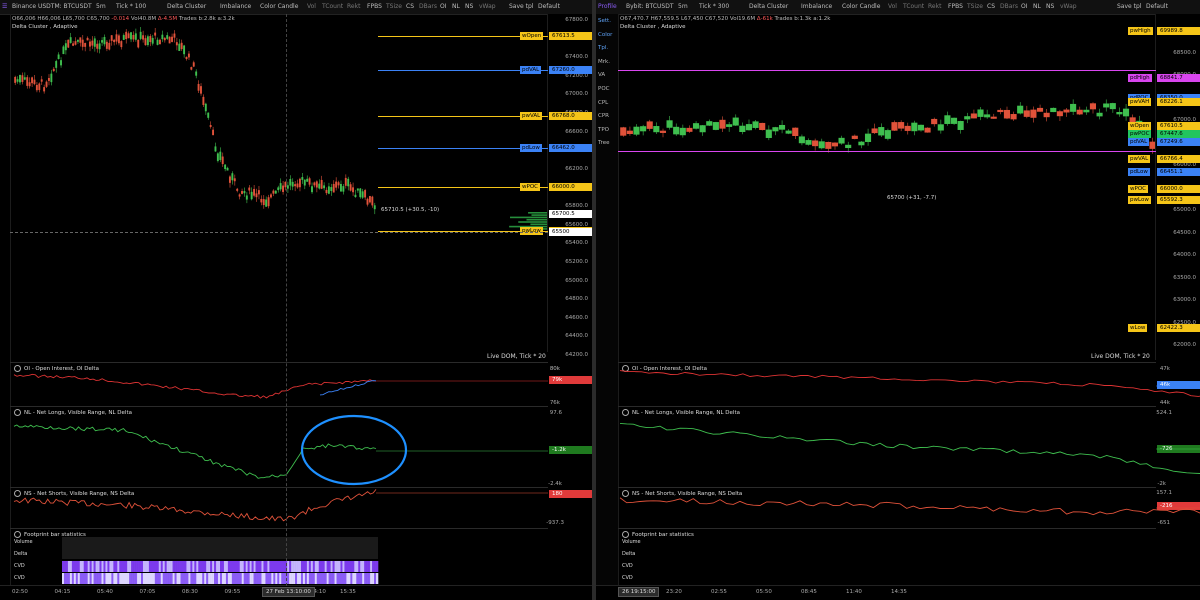 This screenshot has width=1200, height=600. What do you see at coordinates (570, 70) in the screenshot?
I see `level-price: 67260.0` at bounding box center [570, 70].